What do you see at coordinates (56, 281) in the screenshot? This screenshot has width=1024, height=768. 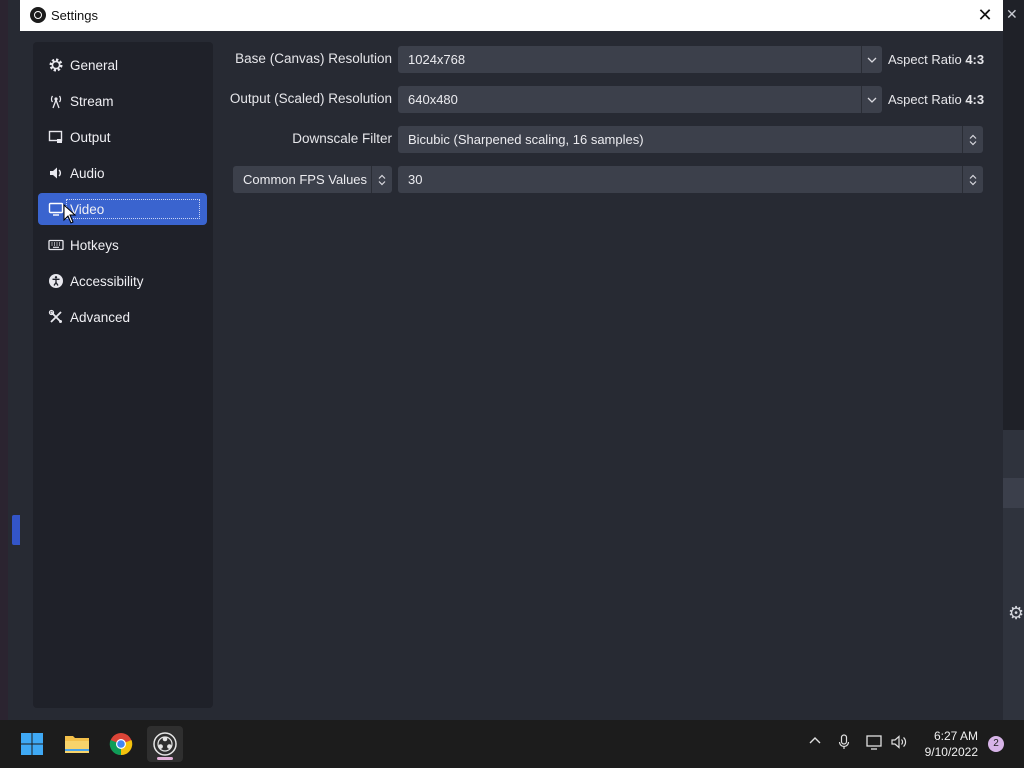 I see `accessibility-icon` at bounding box center [56, 281].